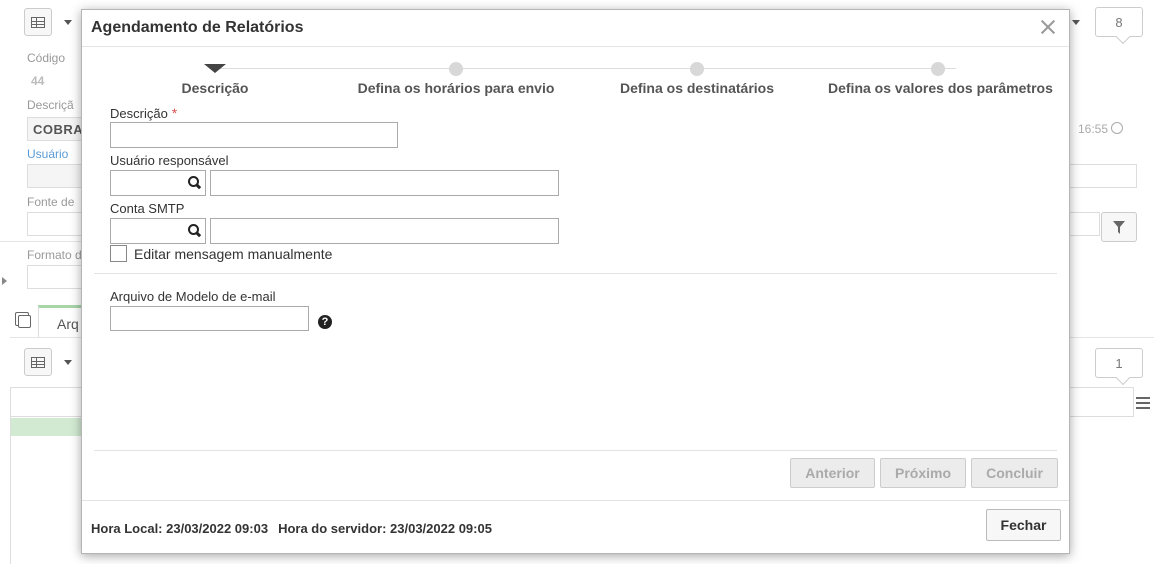 Image resolution: width=1154 pixels, height=564 pixels. I want to click on concluir-button: Concluir, so click(1014, 473).